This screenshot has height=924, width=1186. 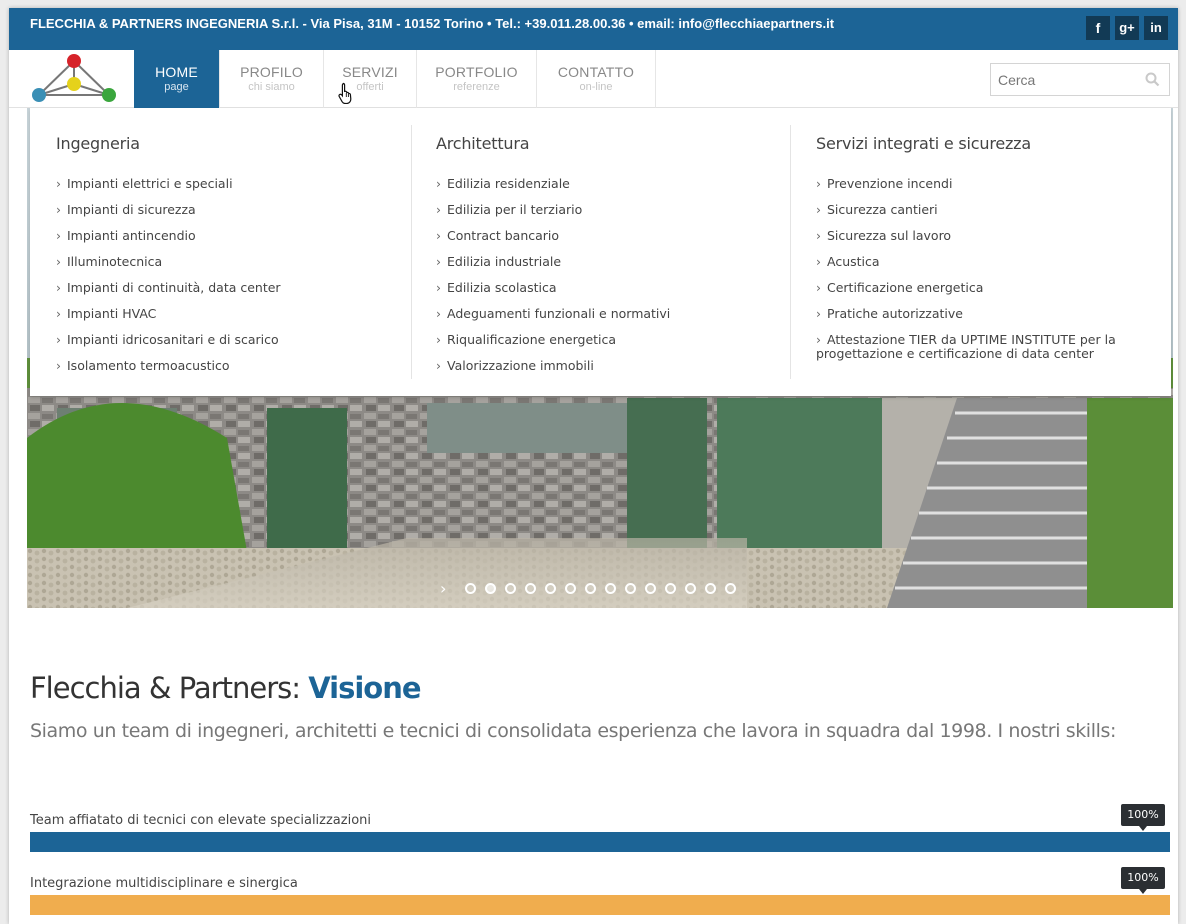 I want to click on mega-menu-item: Isolamento termoacustico, so click(x=233, y=366).